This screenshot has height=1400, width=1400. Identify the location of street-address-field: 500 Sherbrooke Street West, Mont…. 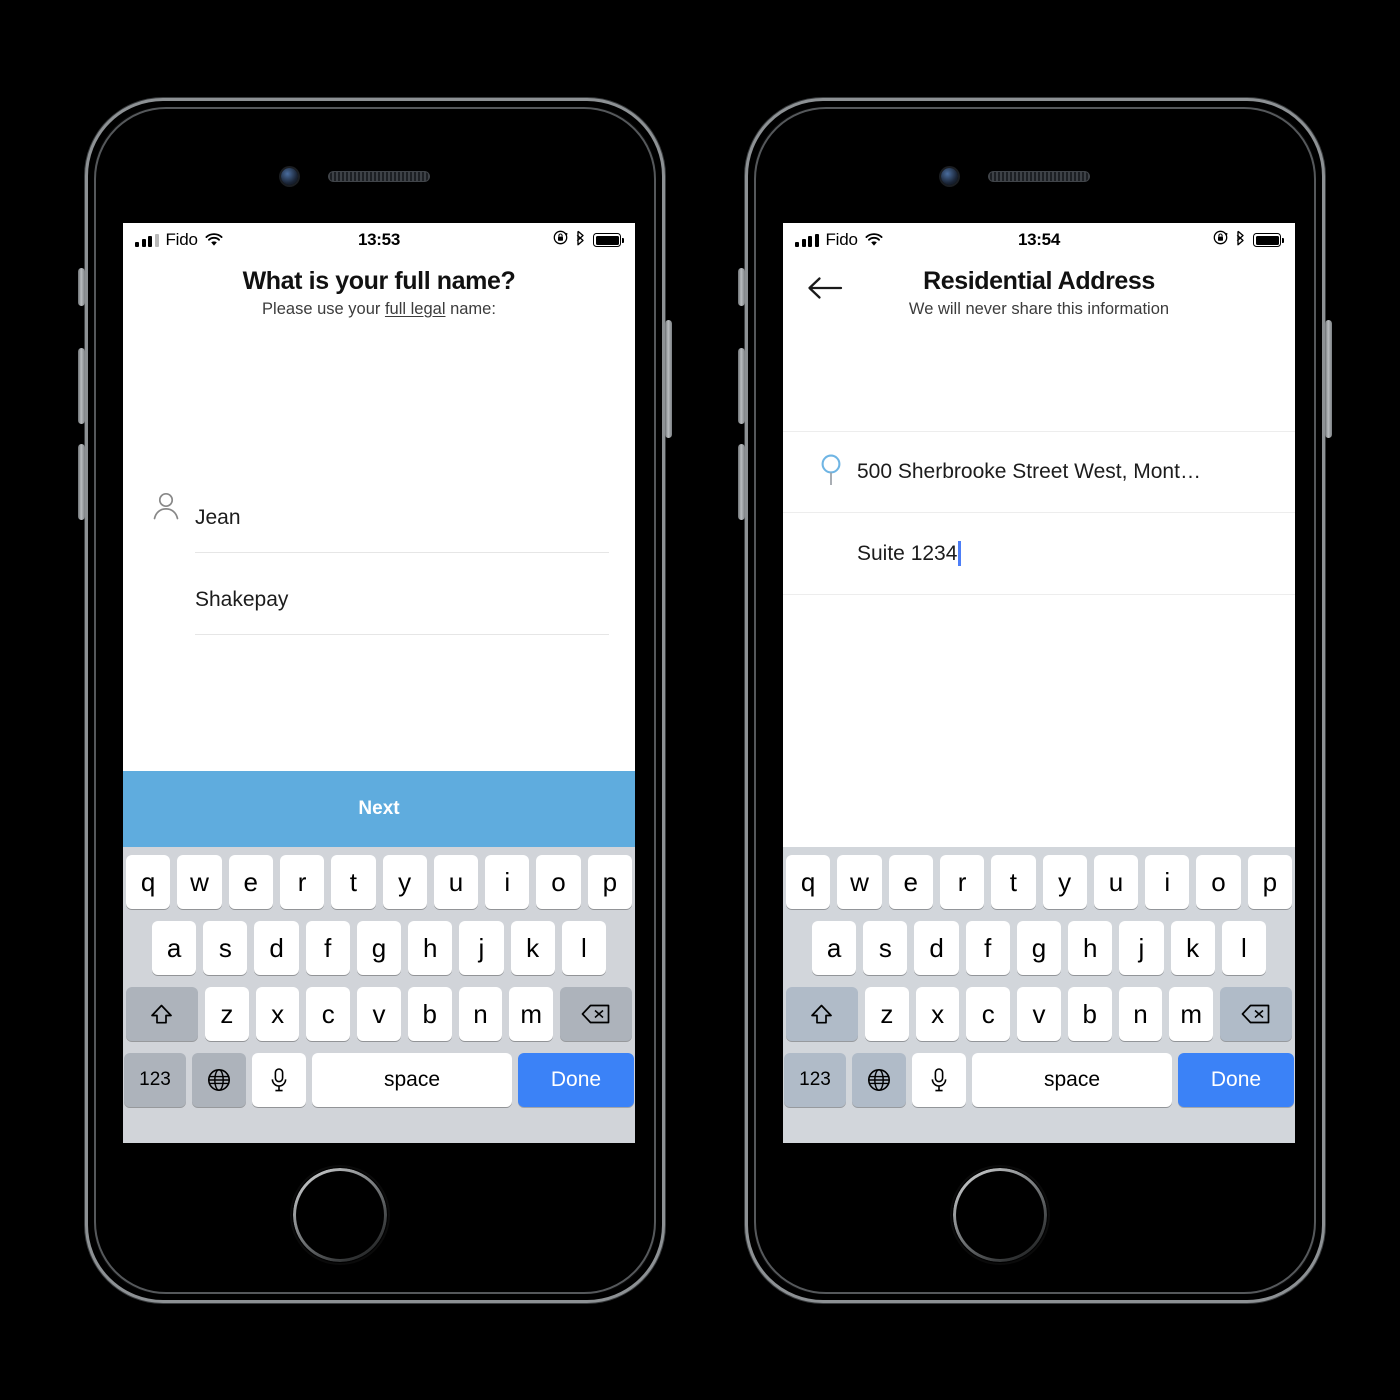
(1029, 472).